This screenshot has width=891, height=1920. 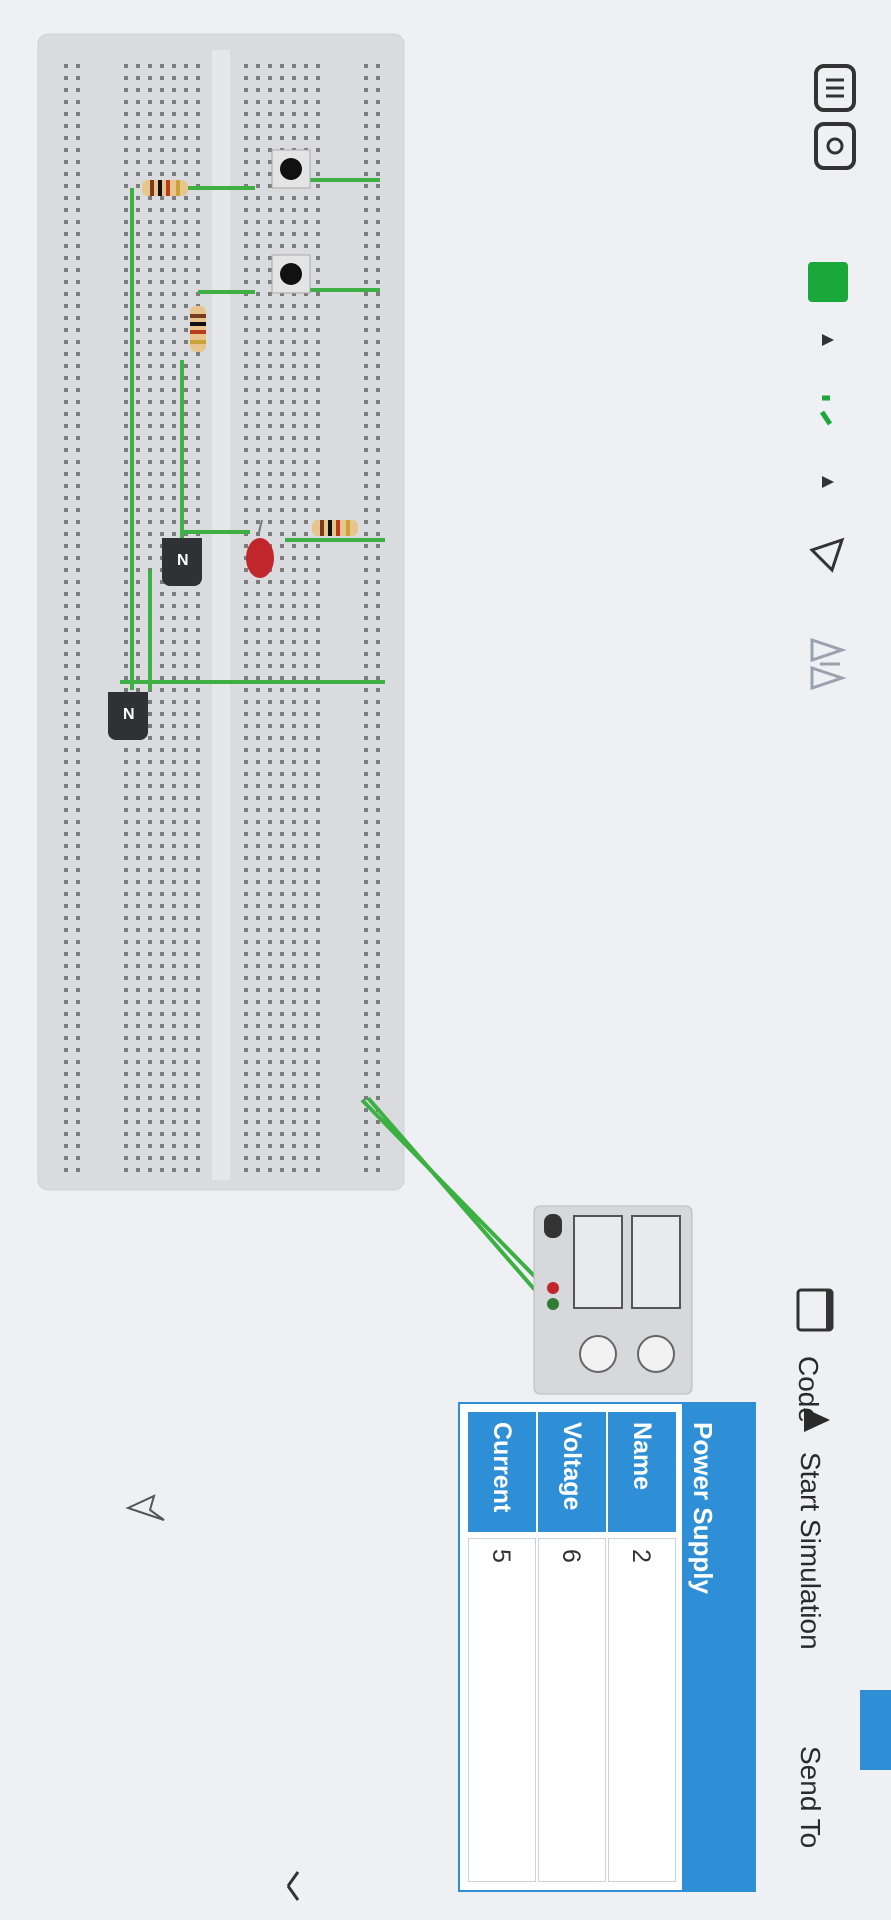 I want to click on terminal-strip-a-e, so click(x=161, y=617).